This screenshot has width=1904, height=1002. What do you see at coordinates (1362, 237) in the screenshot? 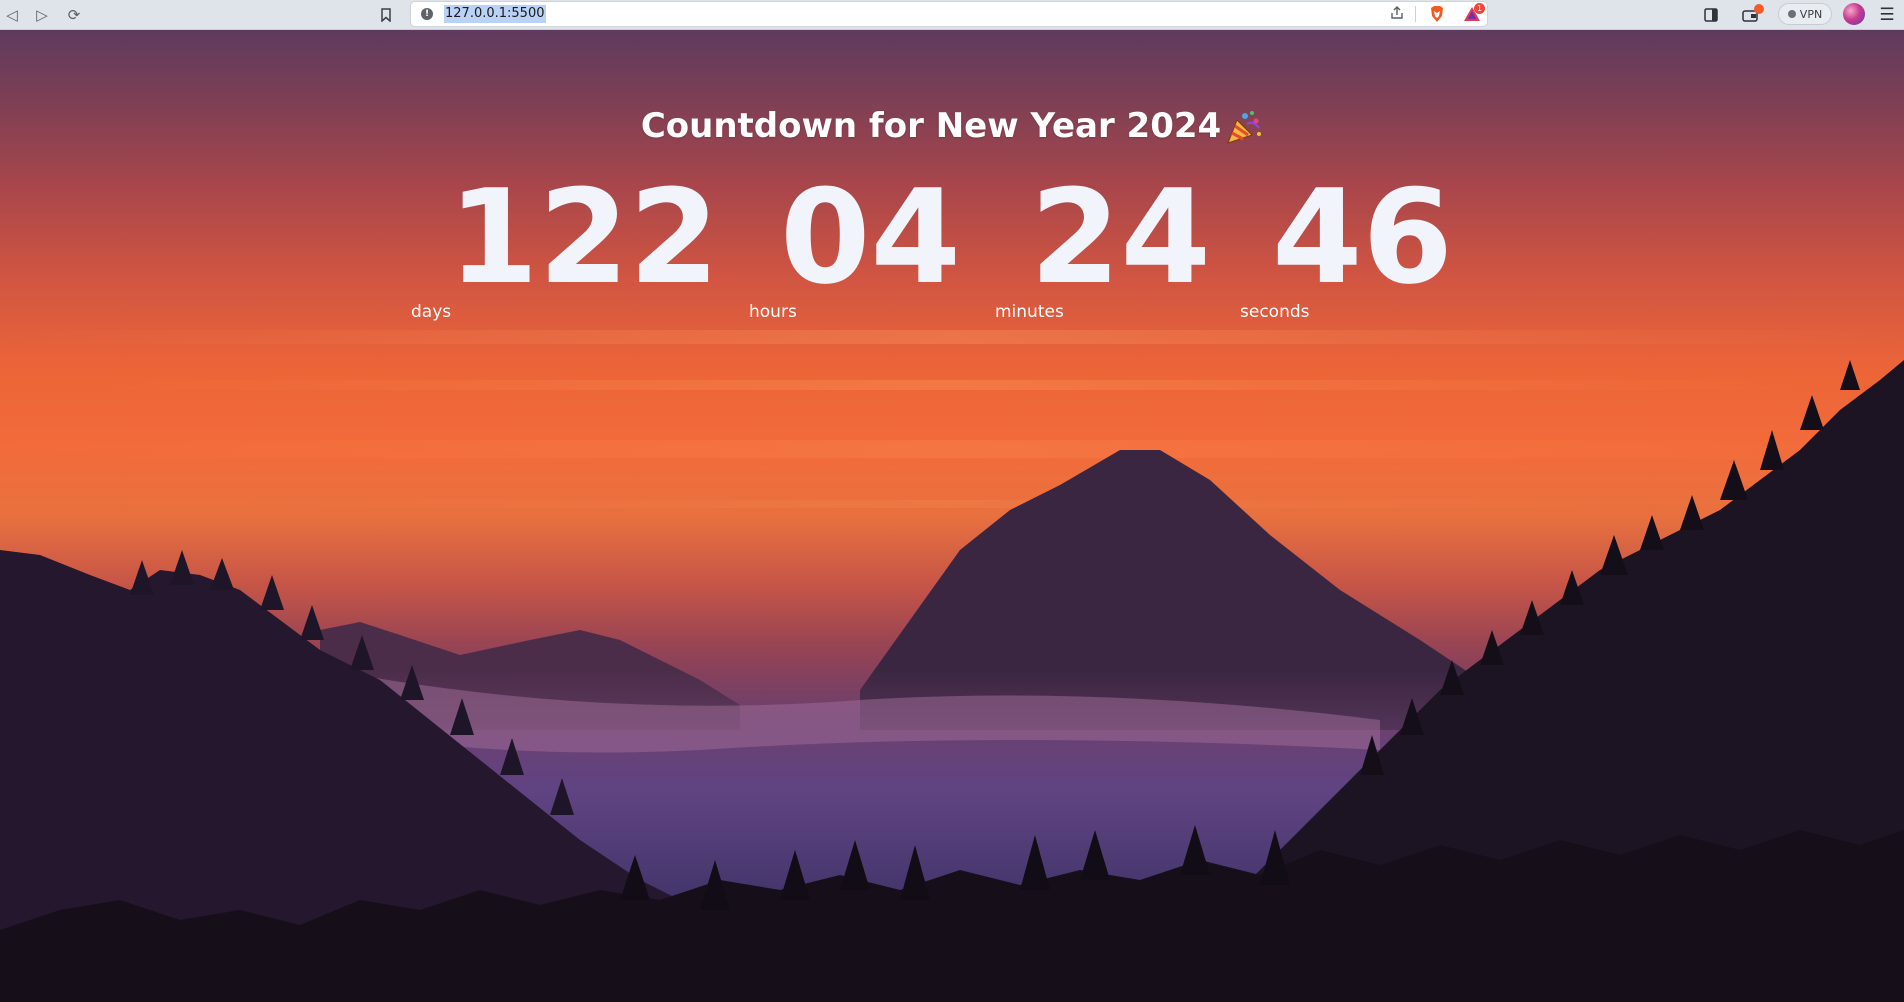
I see `seconds-value: 46` at bounding box center [1362, 237].